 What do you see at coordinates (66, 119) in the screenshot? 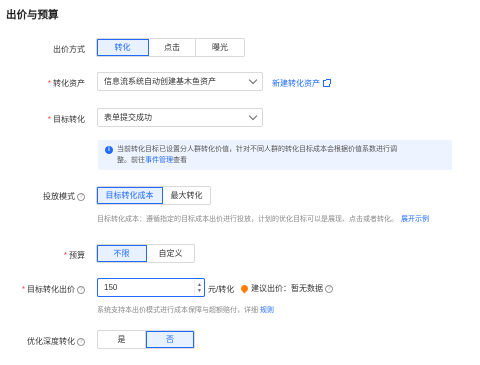
I see `target-conversion-label: * 目标转化` at bounding box center [66, 119].